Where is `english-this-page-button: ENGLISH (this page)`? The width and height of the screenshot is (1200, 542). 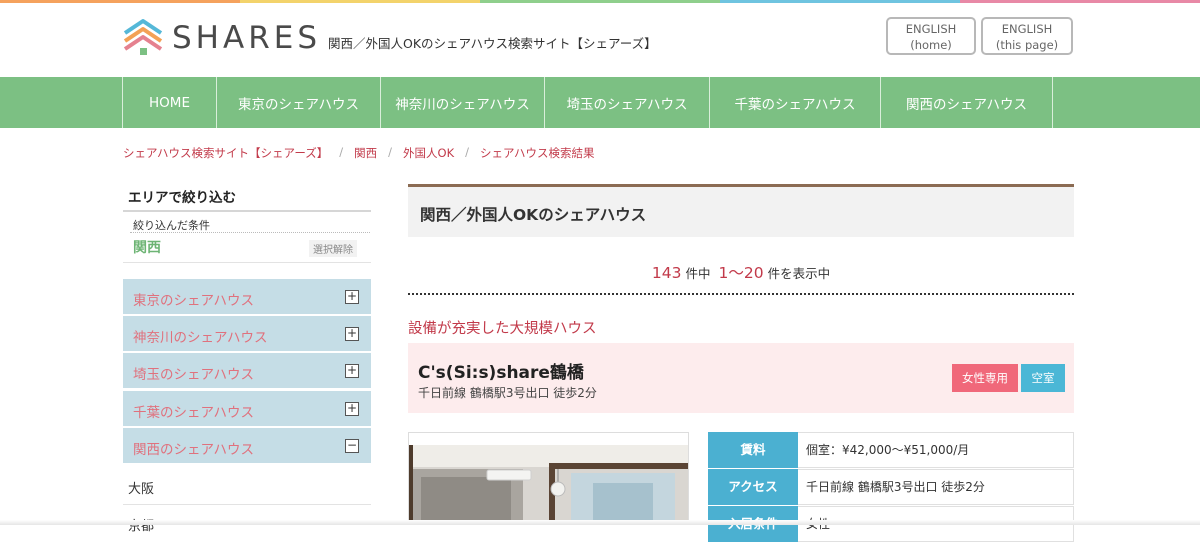
english-this-page-button: ENGLISH (this page) is located at coordinates (1027, 36).